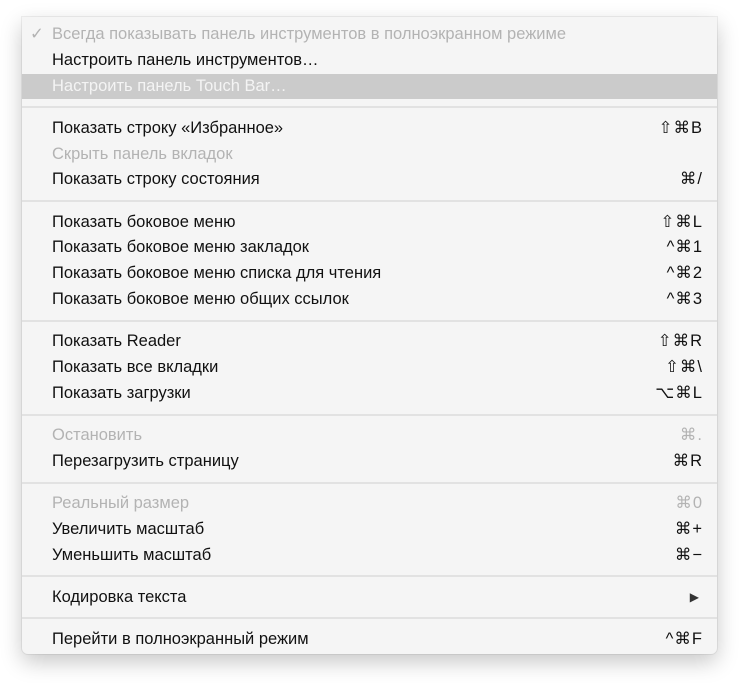  I want to click on menu-item: Показать боковое меню общих ссылок ^⌘3, so click(369, 300).